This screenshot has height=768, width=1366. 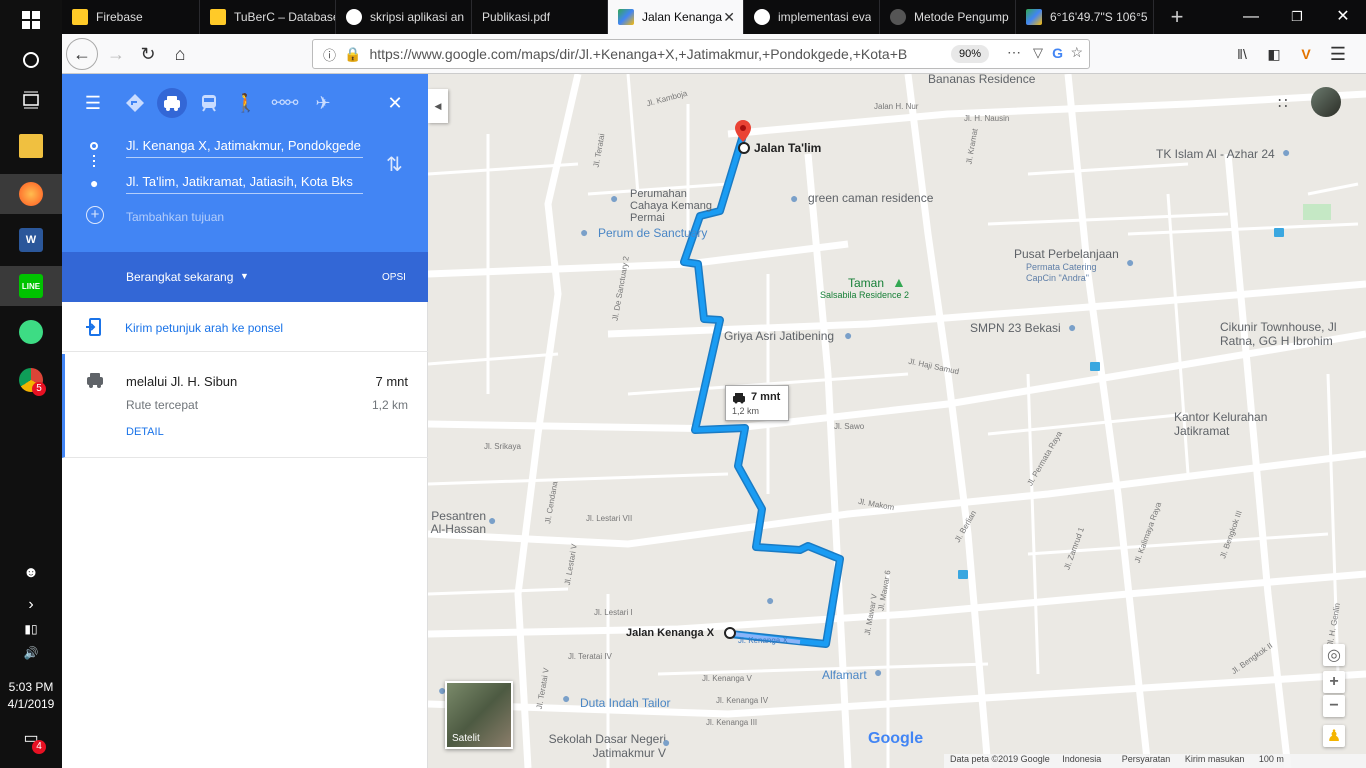 I want to click on send-to-phone-link: Kirim petunjuk arah ke ponsel, so click(x=204, y=328).